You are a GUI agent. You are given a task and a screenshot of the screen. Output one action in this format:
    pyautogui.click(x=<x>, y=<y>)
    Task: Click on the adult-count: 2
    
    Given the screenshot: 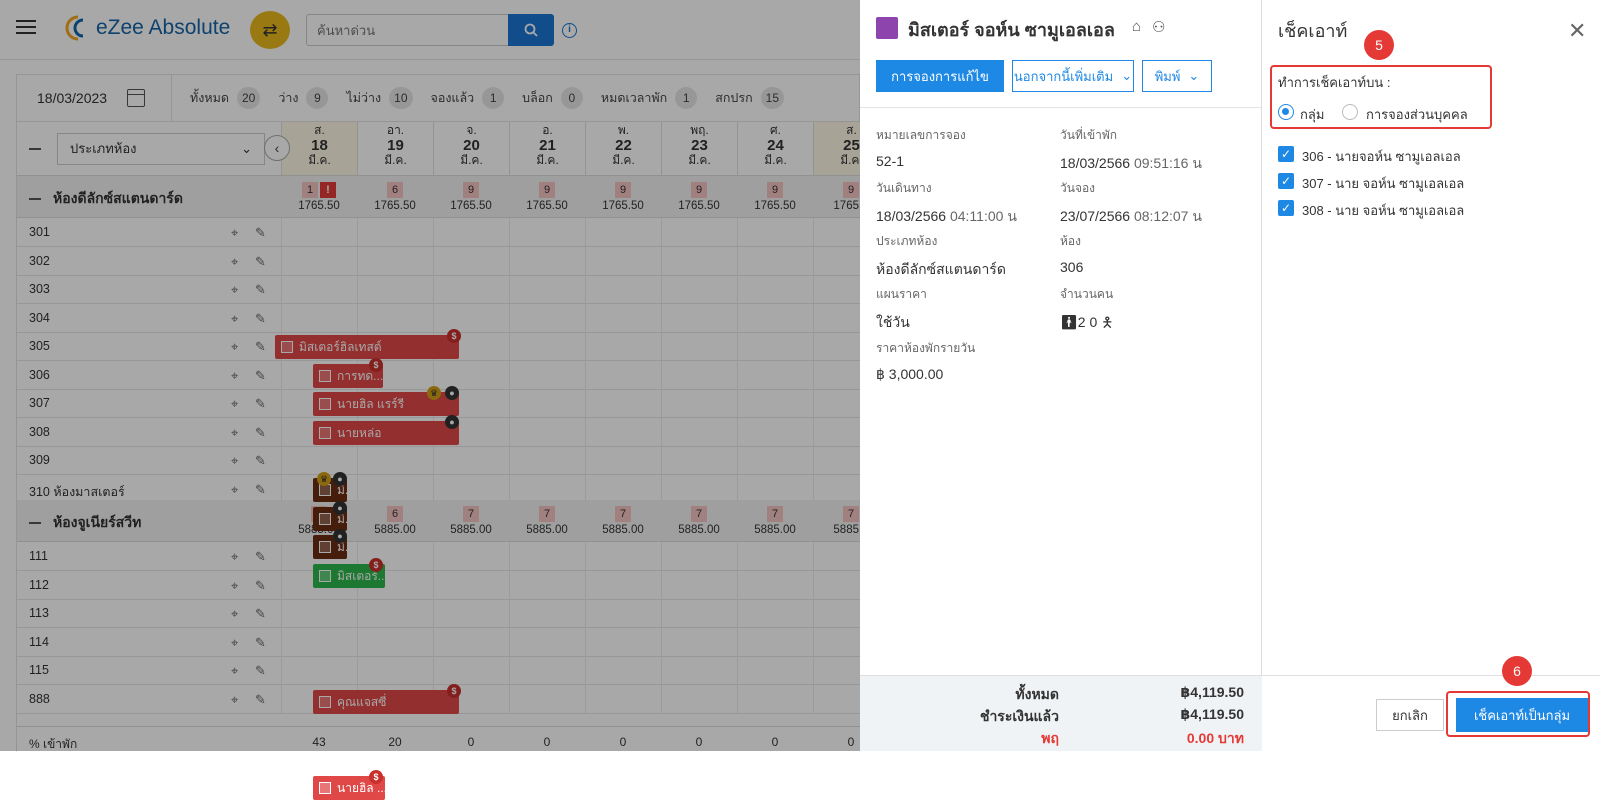 What is the action you would take?
    pyautogui.click(x=1081, y=322)
    